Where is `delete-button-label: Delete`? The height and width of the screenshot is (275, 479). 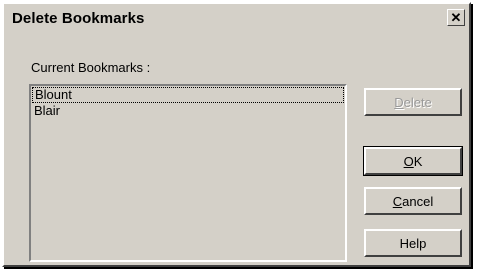 delete-button-label: Delete is located at coordinates (413, 102).